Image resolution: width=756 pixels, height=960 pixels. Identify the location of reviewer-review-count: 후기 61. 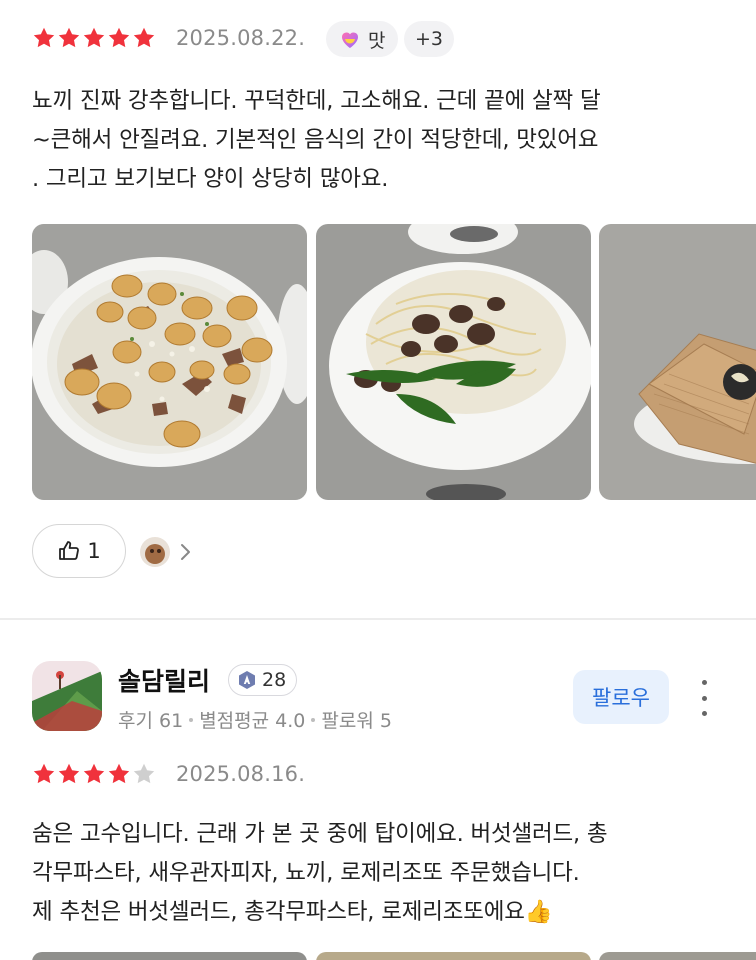
(151, 721).